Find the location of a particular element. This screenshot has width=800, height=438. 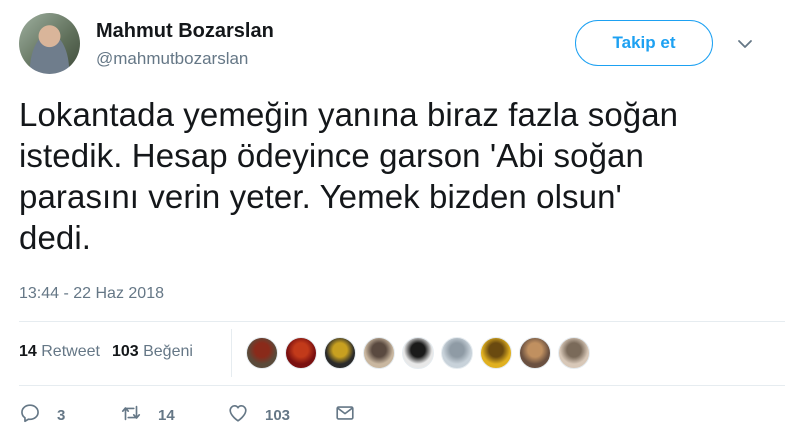

retweet-stat-label: Retweet is located at coordinates (70, 351).